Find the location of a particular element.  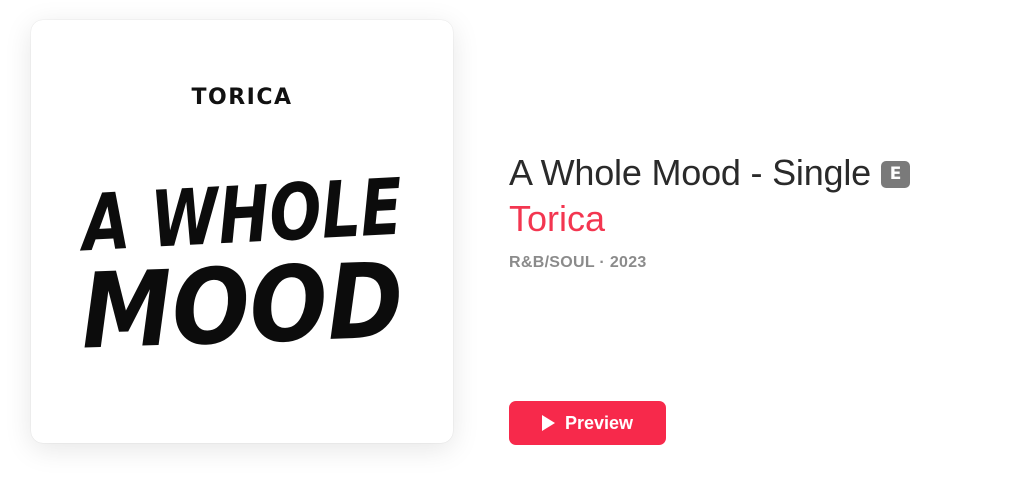

artwork-title-lettering: A WHOLE MOOD is located at coordinates (240, 268).